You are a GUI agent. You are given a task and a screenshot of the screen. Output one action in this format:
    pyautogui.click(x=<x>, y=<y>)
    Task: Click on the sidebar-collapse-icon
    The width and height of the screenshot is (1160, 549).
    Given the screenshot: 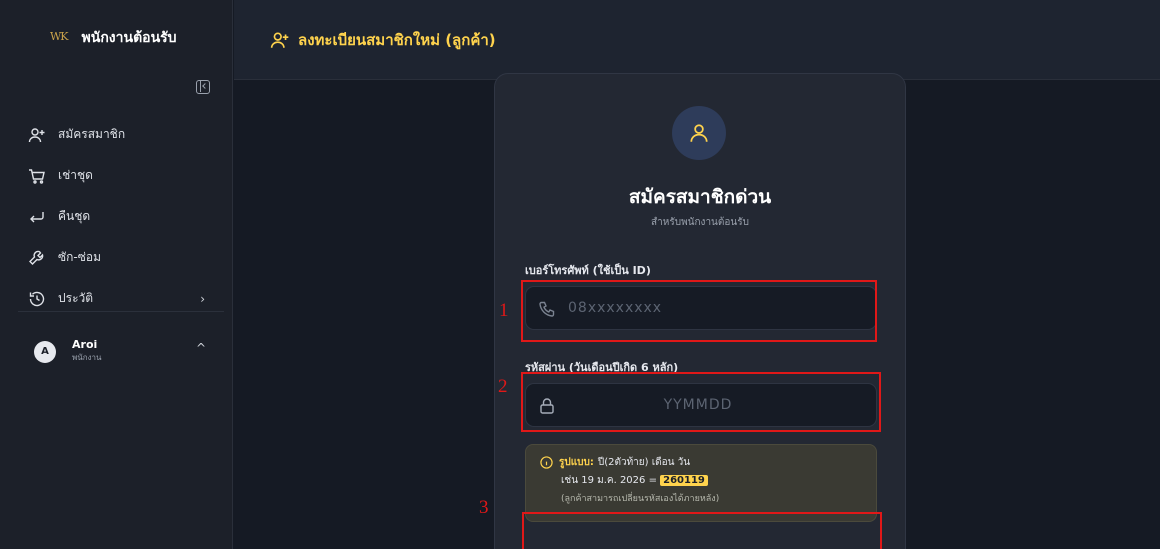 What is the action you would take?
    pyautogui.click(x=203, y=87)
    